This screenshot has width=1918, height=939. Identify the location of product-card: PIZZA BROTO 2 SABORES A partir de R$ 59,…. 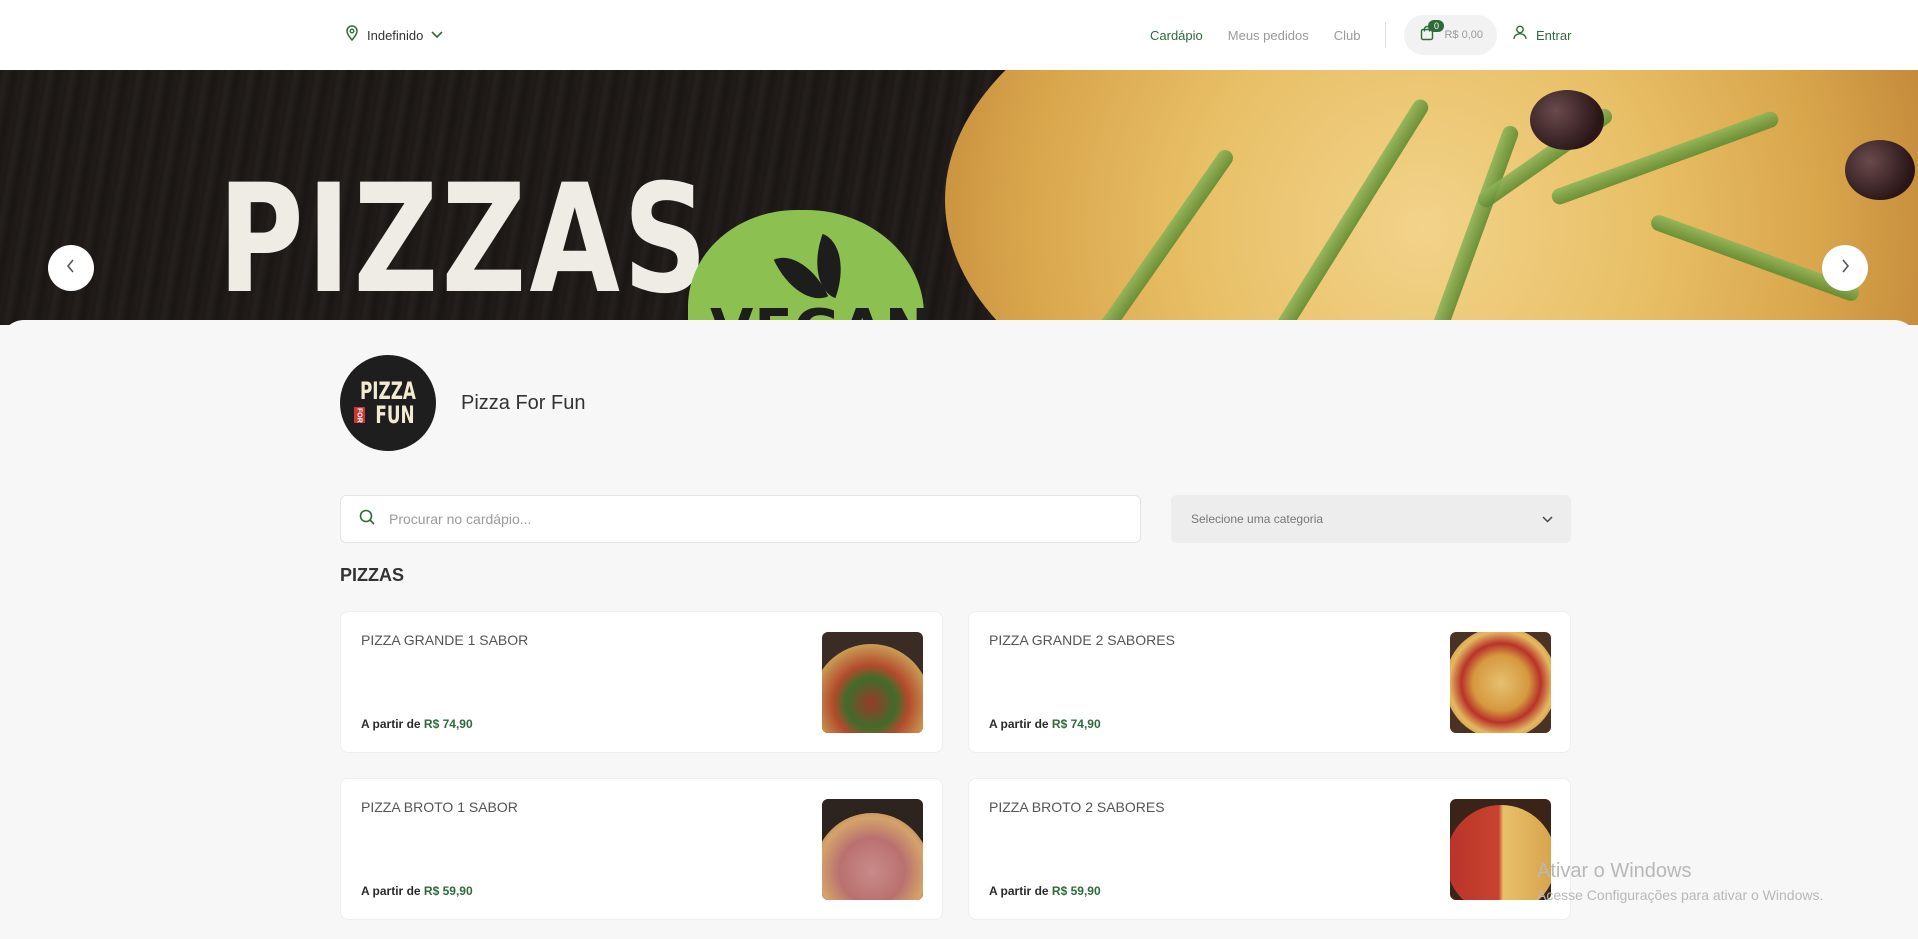
(1269, 849).